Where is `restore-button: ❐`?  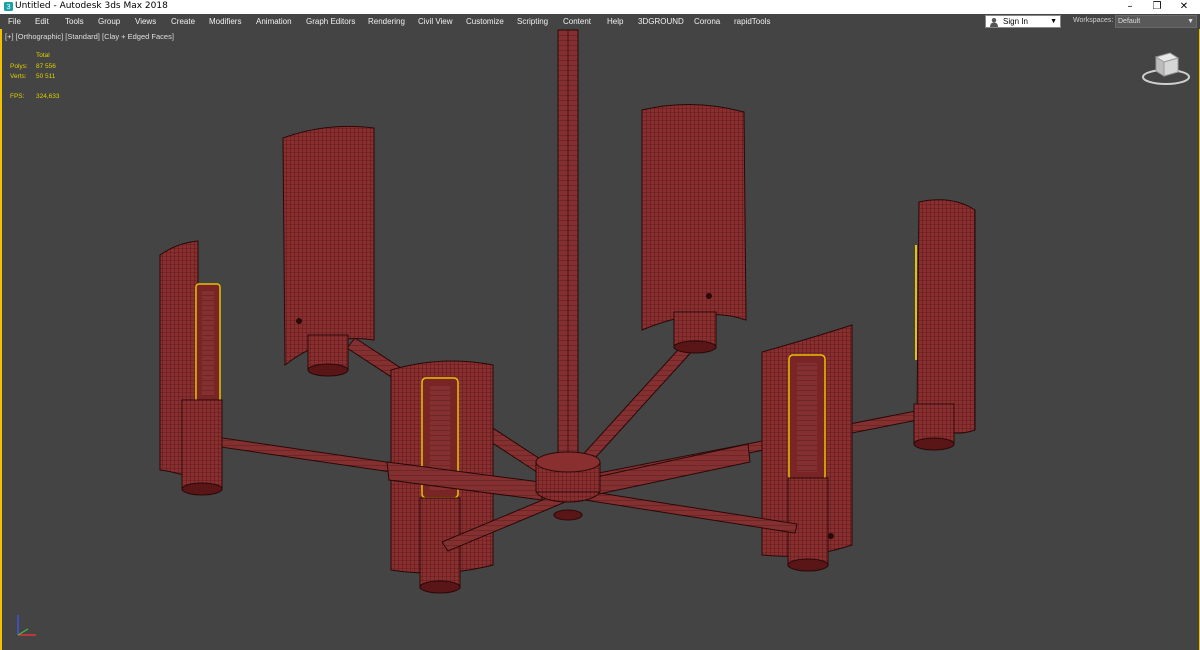
restore-button: ❐ is located at coordinates (1157, 7).